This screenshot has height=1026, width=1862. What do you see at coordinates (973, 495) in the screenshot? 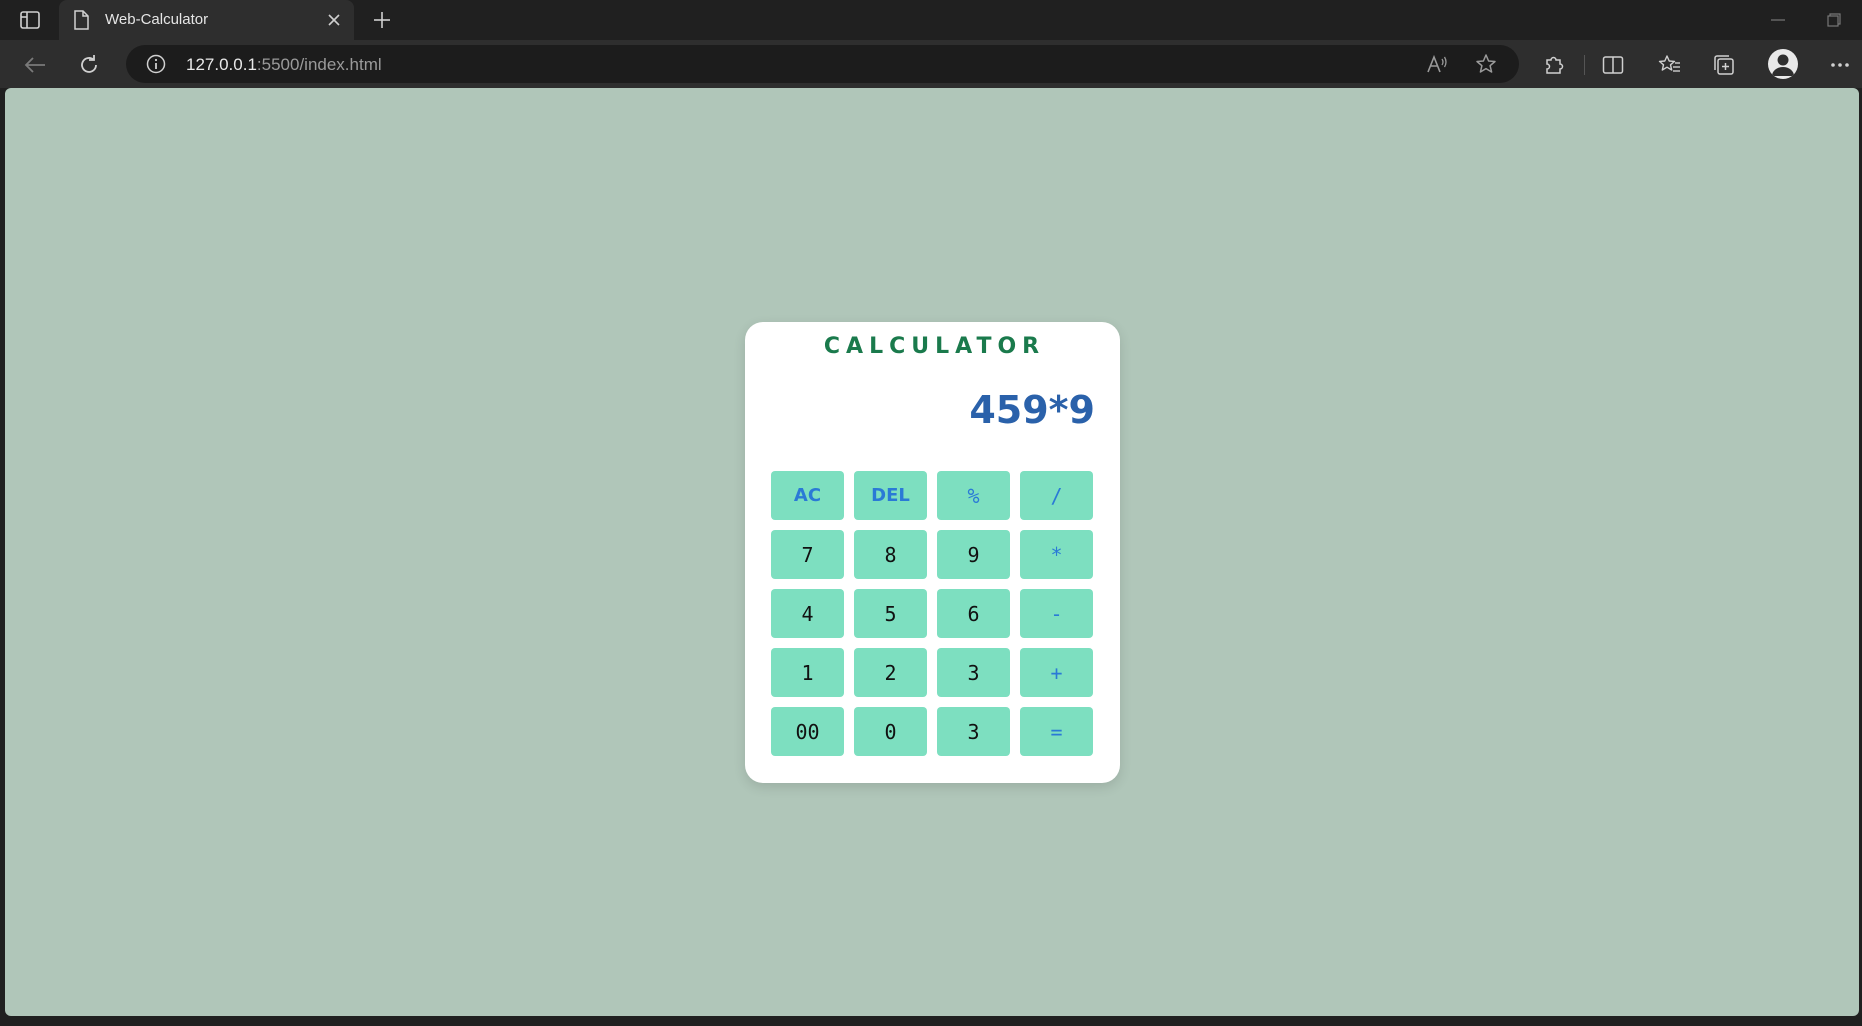
I see `key-button: %` at bounding box center [973, 495].